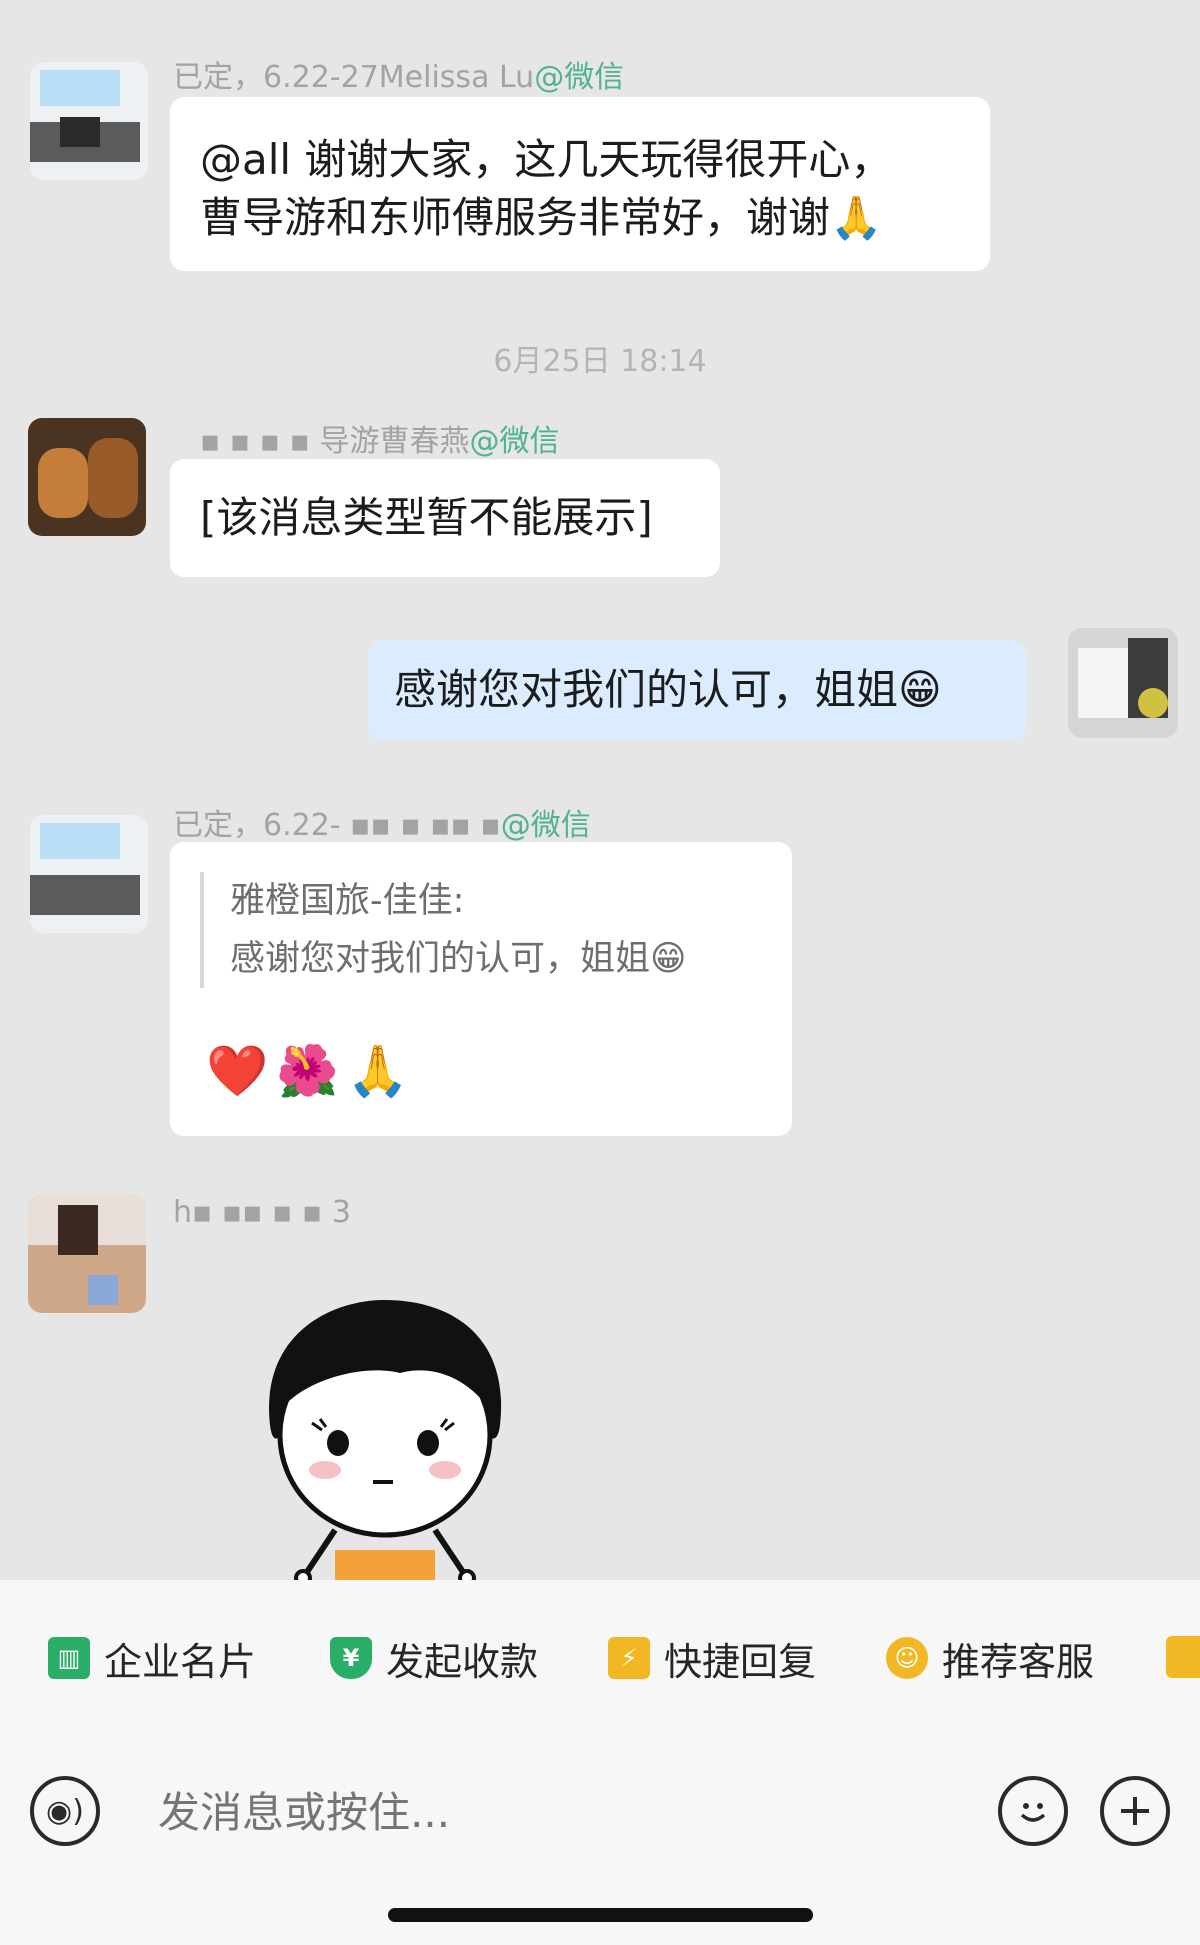  I want to click on add-attachment-icon, so click(1135, 1811).